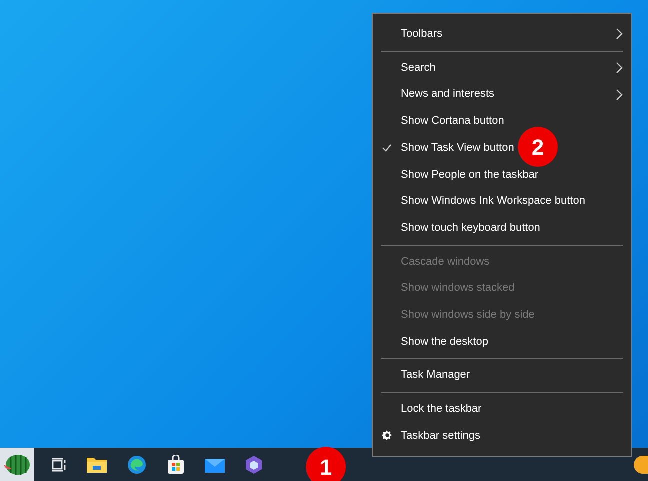  What do you see at coordinates (422, 34) in the screenshot?
I see `menu-item: Toolbars` at bounding box center [422, 34].